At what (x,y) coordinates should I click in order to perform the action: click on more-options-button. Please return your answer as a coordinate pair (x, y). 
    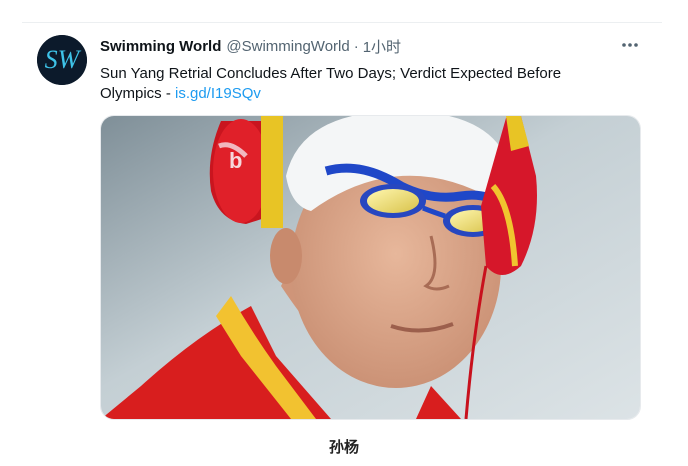
    Looking at the image, I should click on (630, 45).